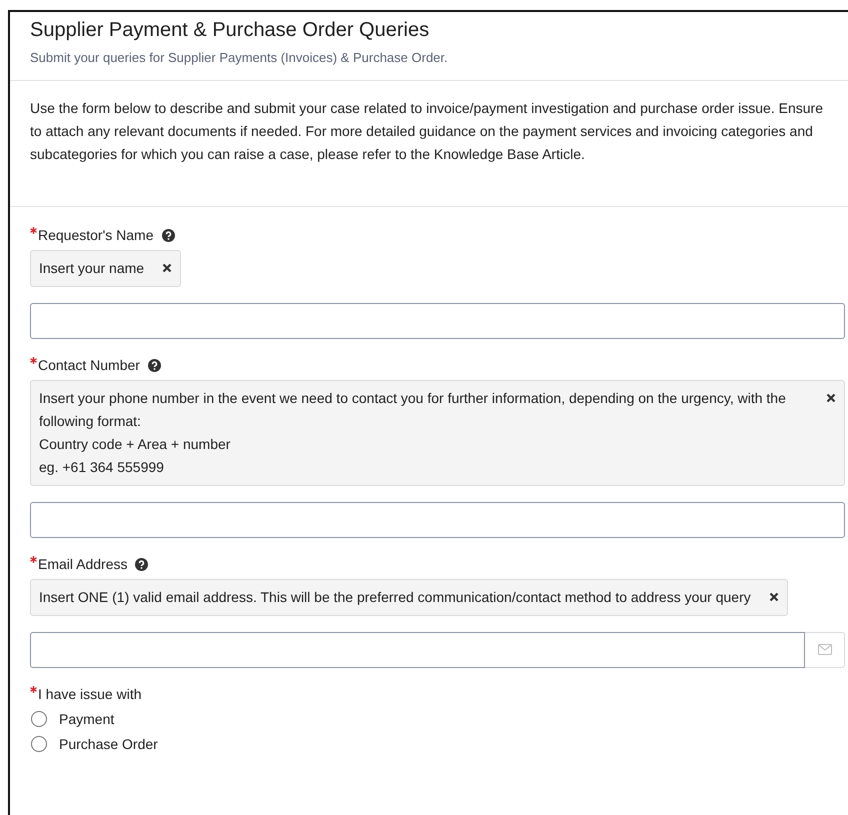 The width and height of the screenshot is (848, 815). Describe the element at coordinates (83, 564) in the screenshot. I see `field-label: Email Address` at that location.